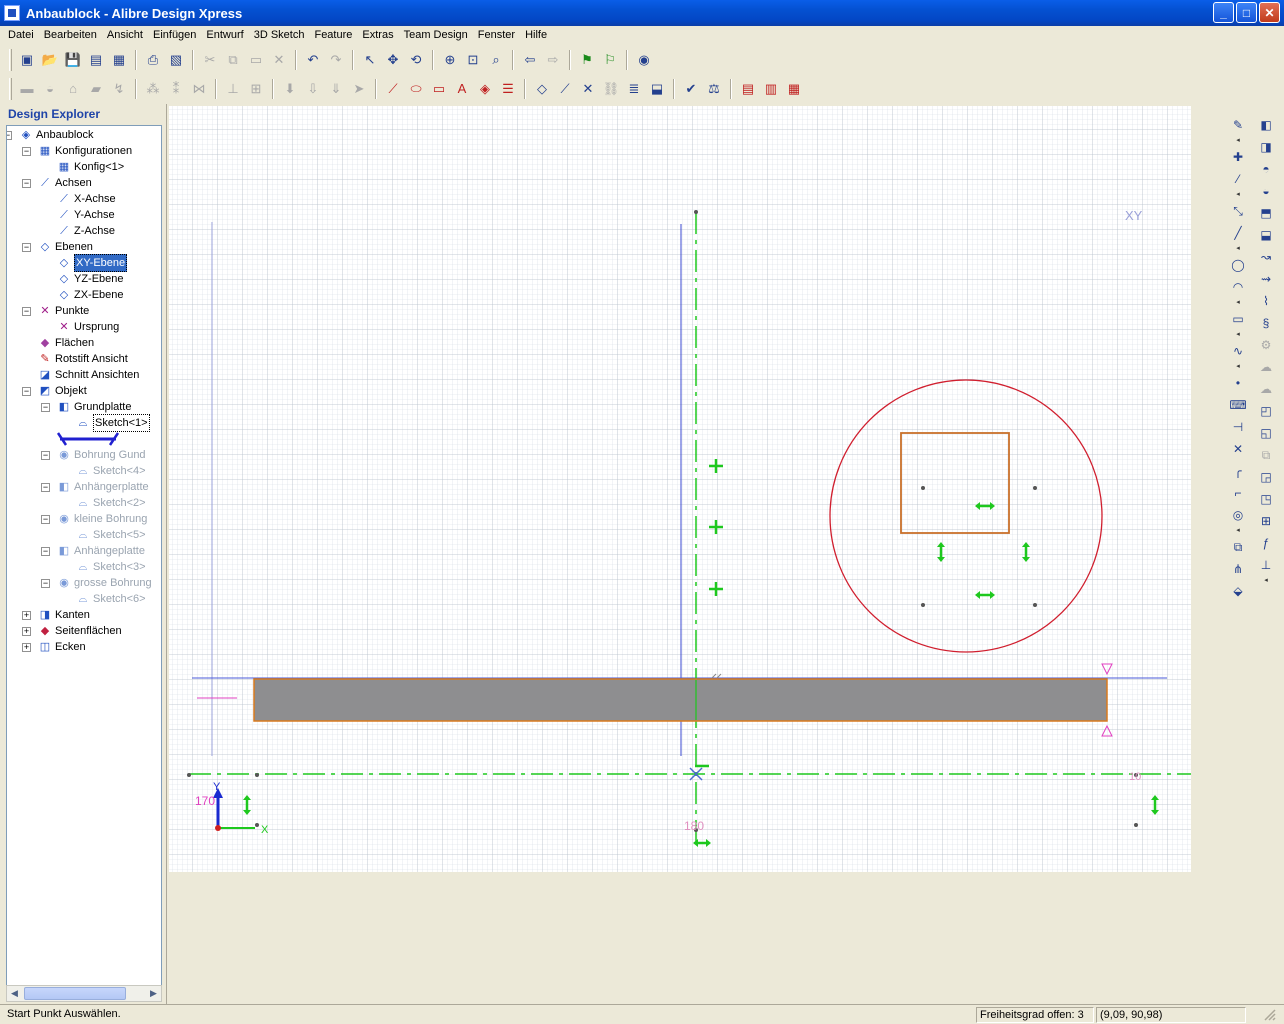  What do you see at coordinates (256, 60) in the screenshot?
I see `paste-icon: ▭` at bounding box center [256, 60].